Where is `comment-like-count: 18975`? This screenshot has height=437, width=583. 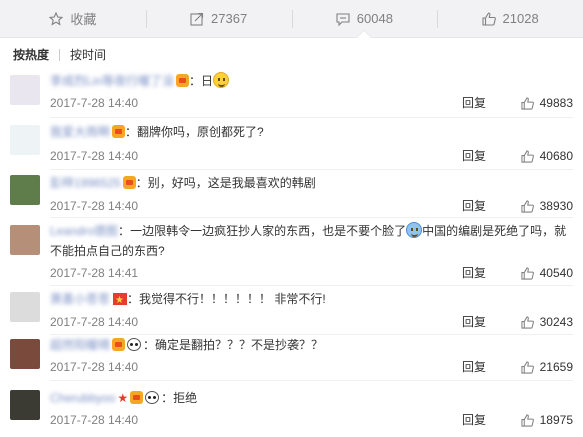
comment-like-count: 18975 is located at coordinates (556, 420).